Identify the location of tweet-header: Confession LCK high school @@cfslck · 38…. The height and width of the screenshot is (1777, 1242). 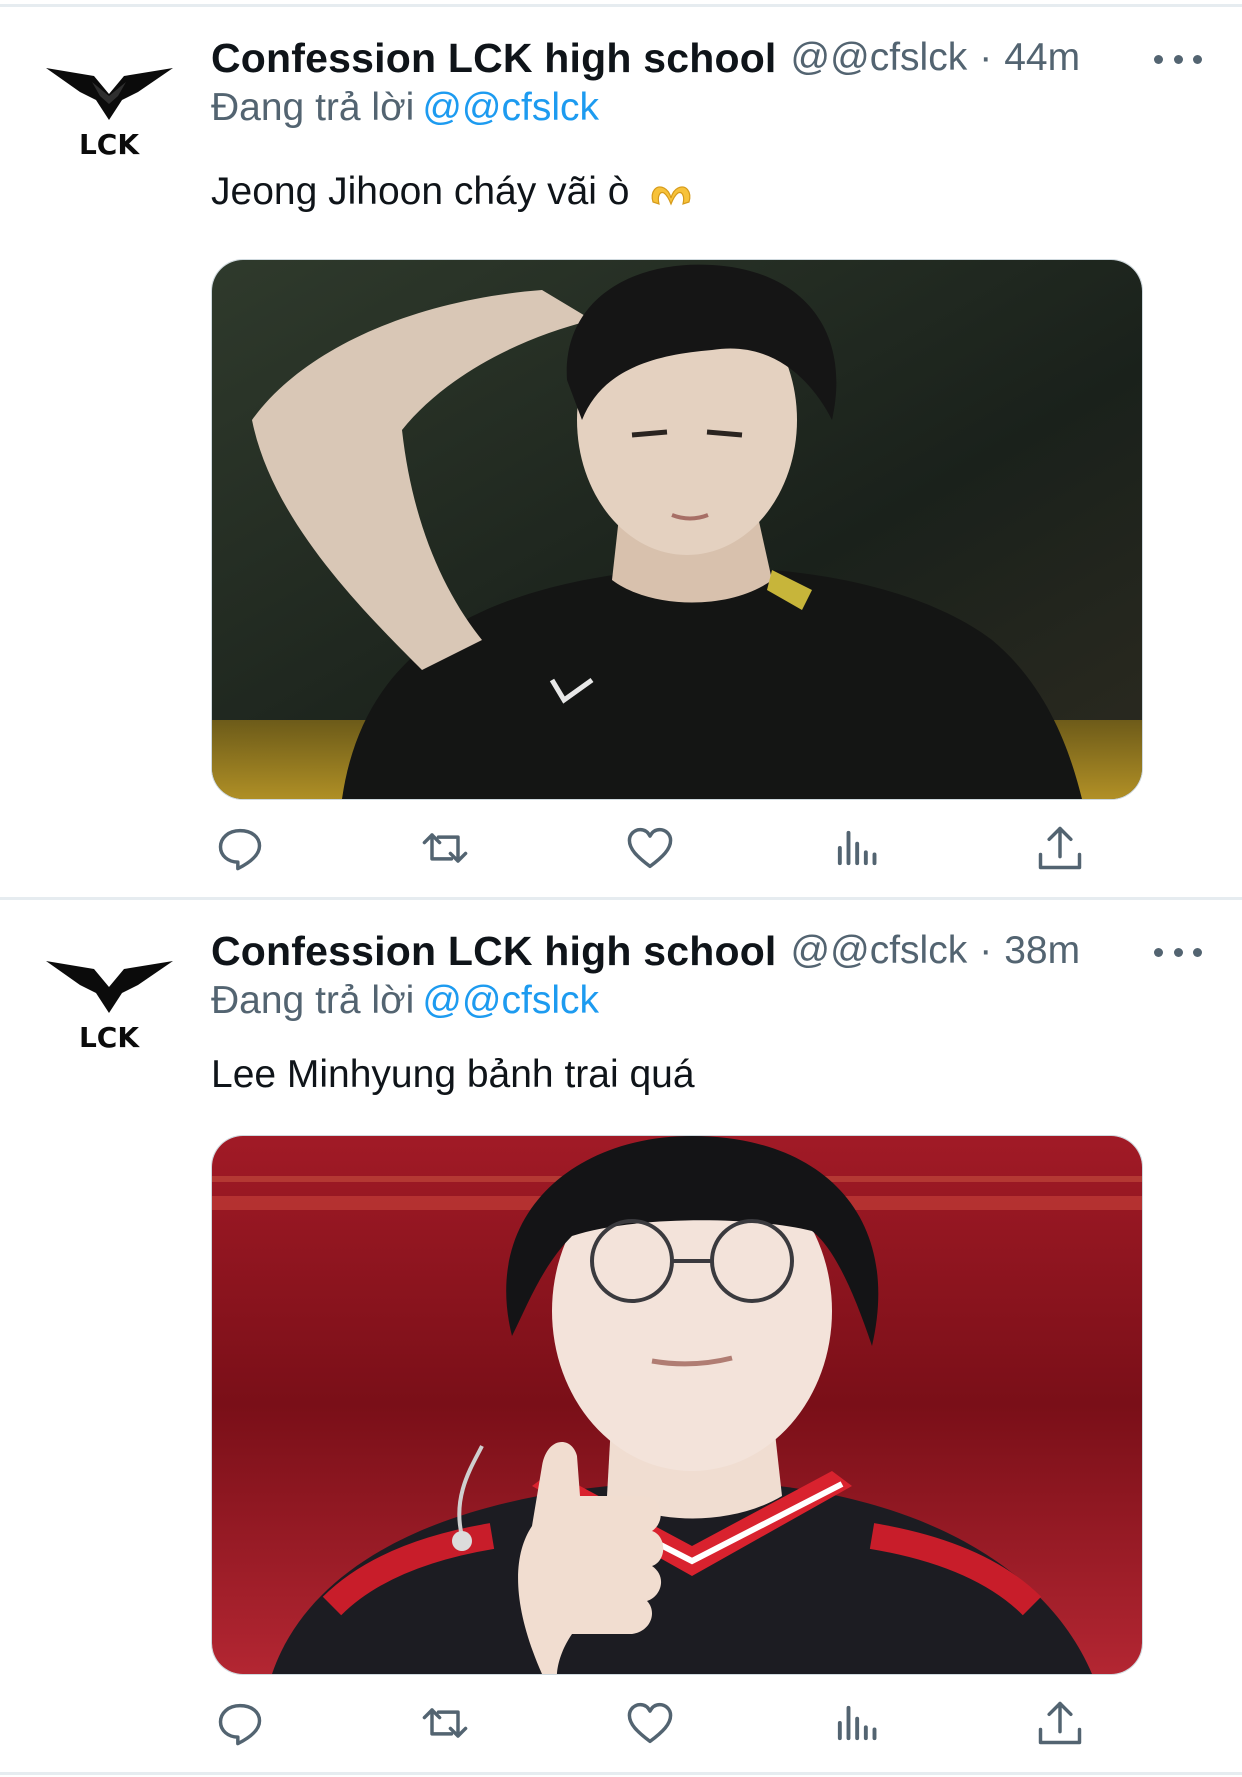
(706, 951).